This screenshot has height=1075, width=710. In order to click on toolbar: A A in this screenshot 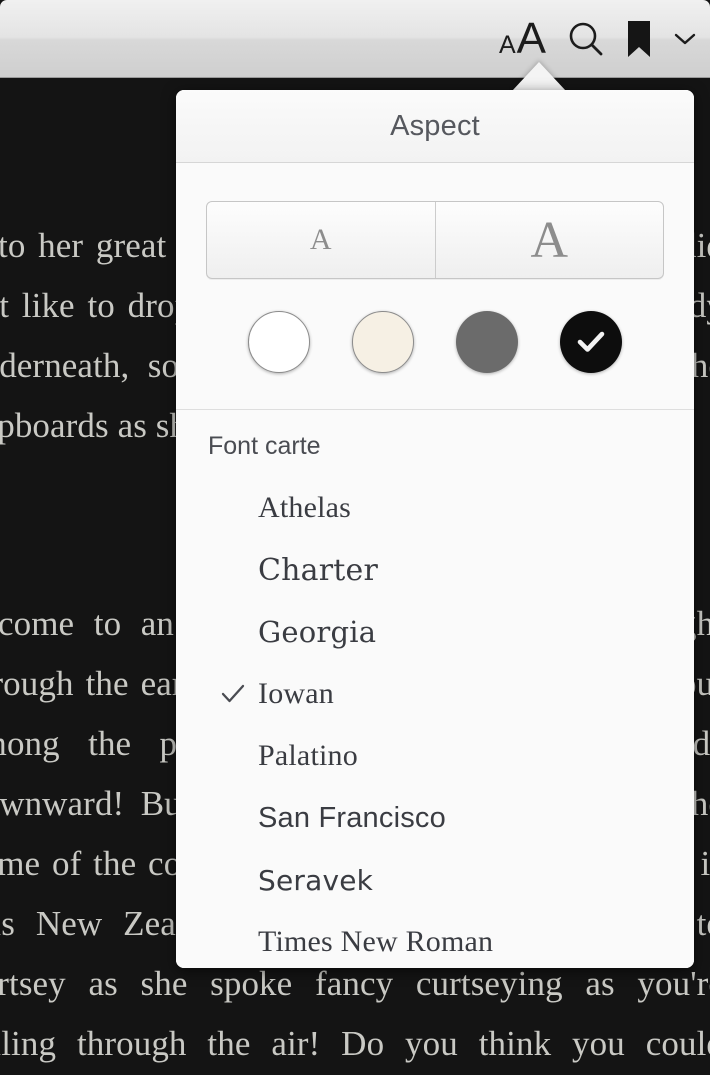, I will do `click(355, 39)`.